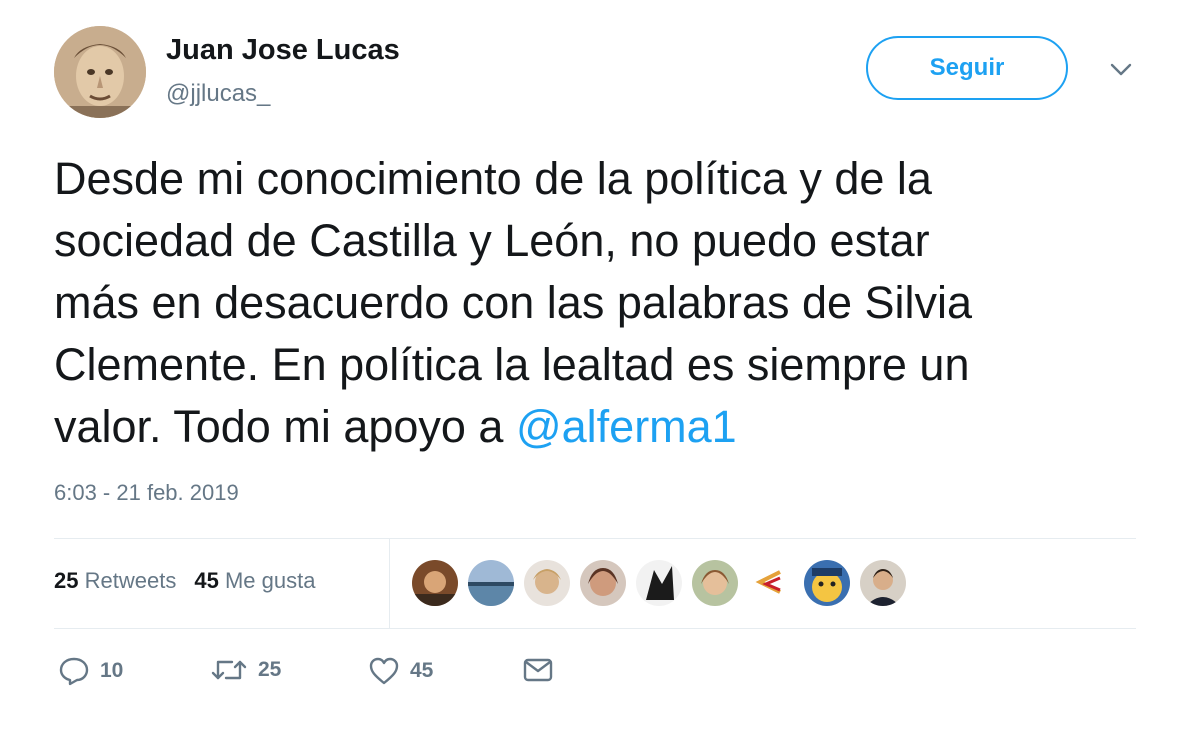  Describe the element at coordinates (389, 583) in the screenshot. I see `divider-vertical` at that location.